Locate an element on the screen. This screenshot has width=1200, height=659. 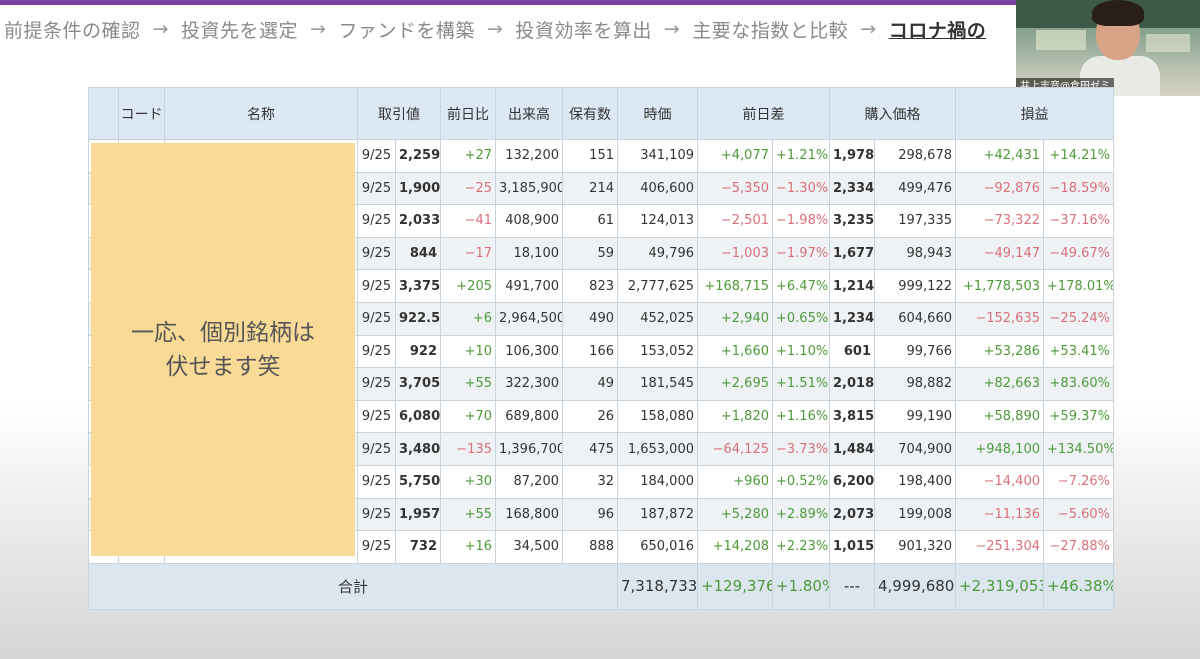
cell-holdings: 888 is located at coordinates (590, 547).